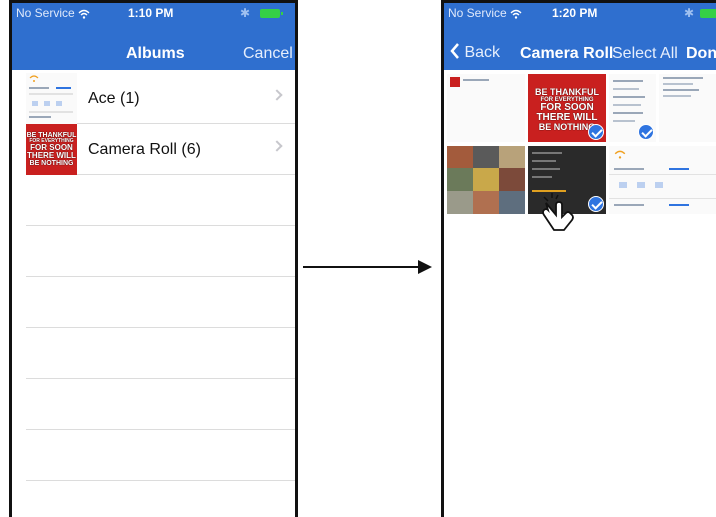  What do you see at coordinates (645, 54) in the screenshot?
I see `select-all-button: Select All` at bounding box center [645, 54].